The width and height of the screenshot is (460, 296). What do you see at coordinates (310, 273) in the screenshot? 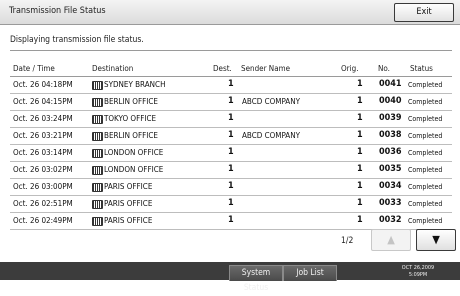
I see `job-list-button: Job List` at bounding box center [310, 273].